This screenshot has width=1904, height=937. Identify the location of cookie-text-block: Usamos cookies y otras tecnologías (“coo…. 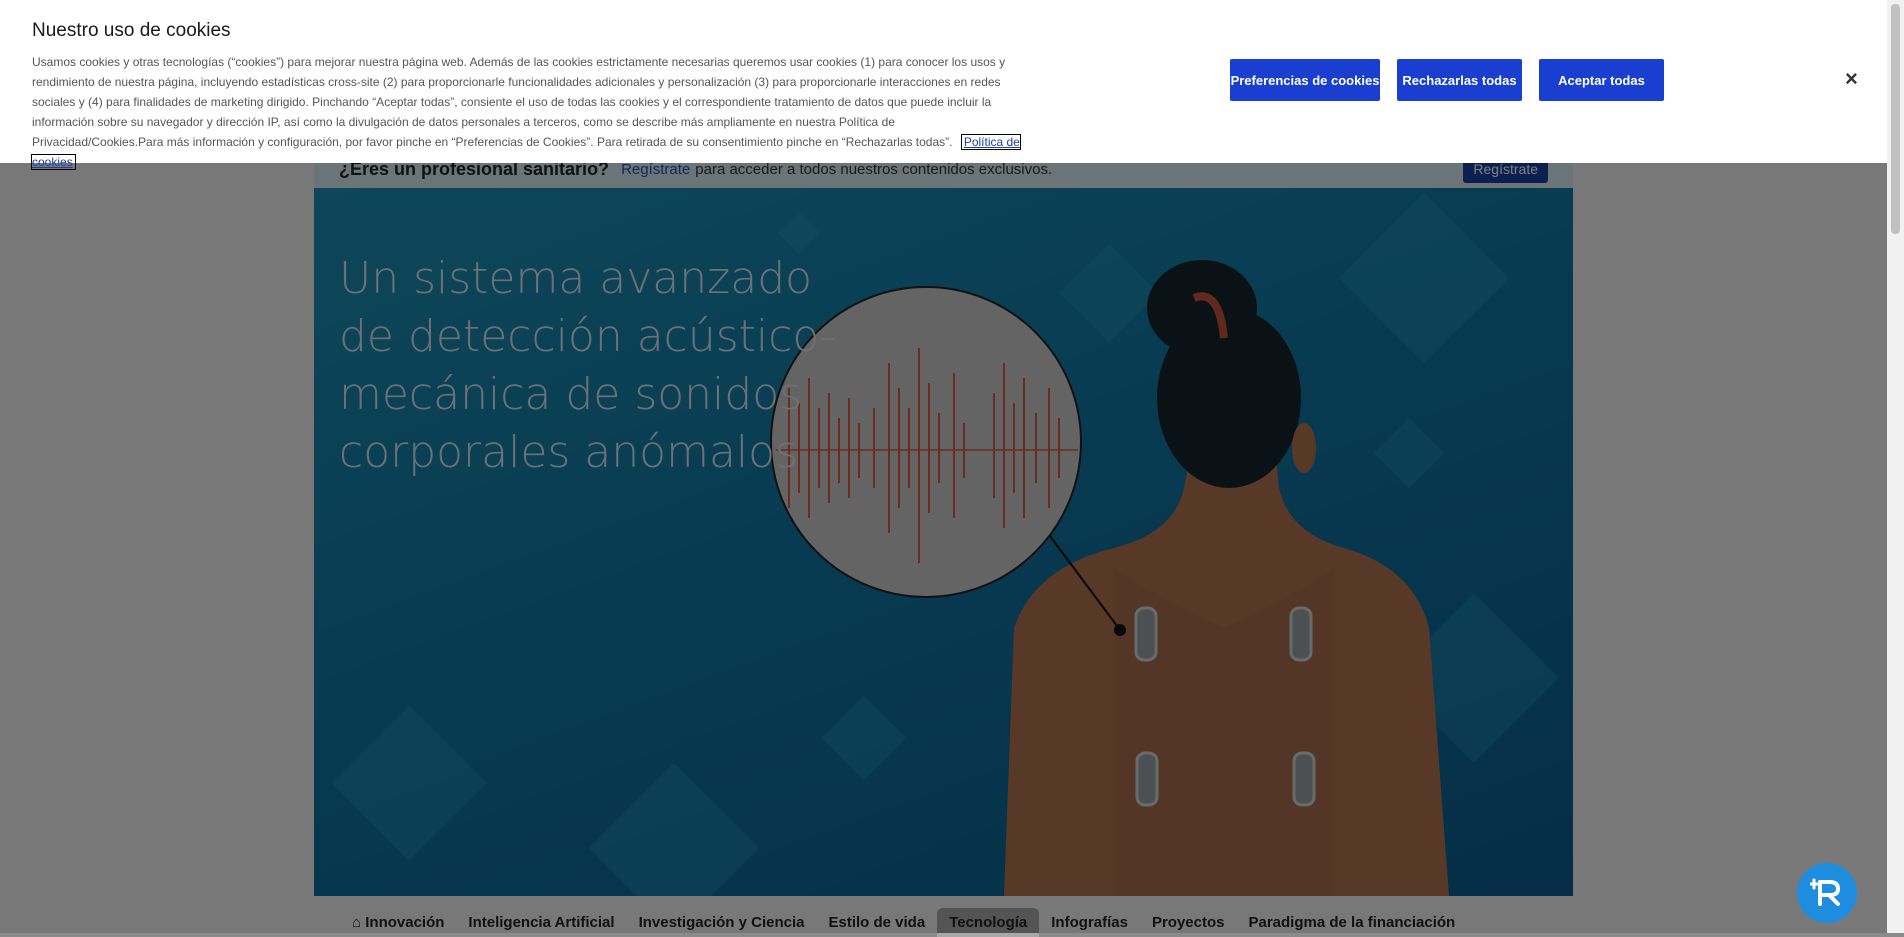
(526, 112).